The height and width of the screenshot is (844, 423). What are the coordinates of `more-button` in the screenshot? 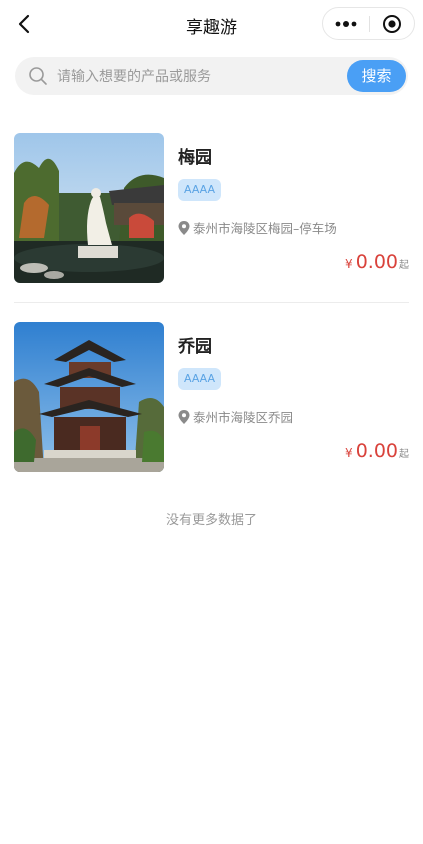 It's located at (346, 23).